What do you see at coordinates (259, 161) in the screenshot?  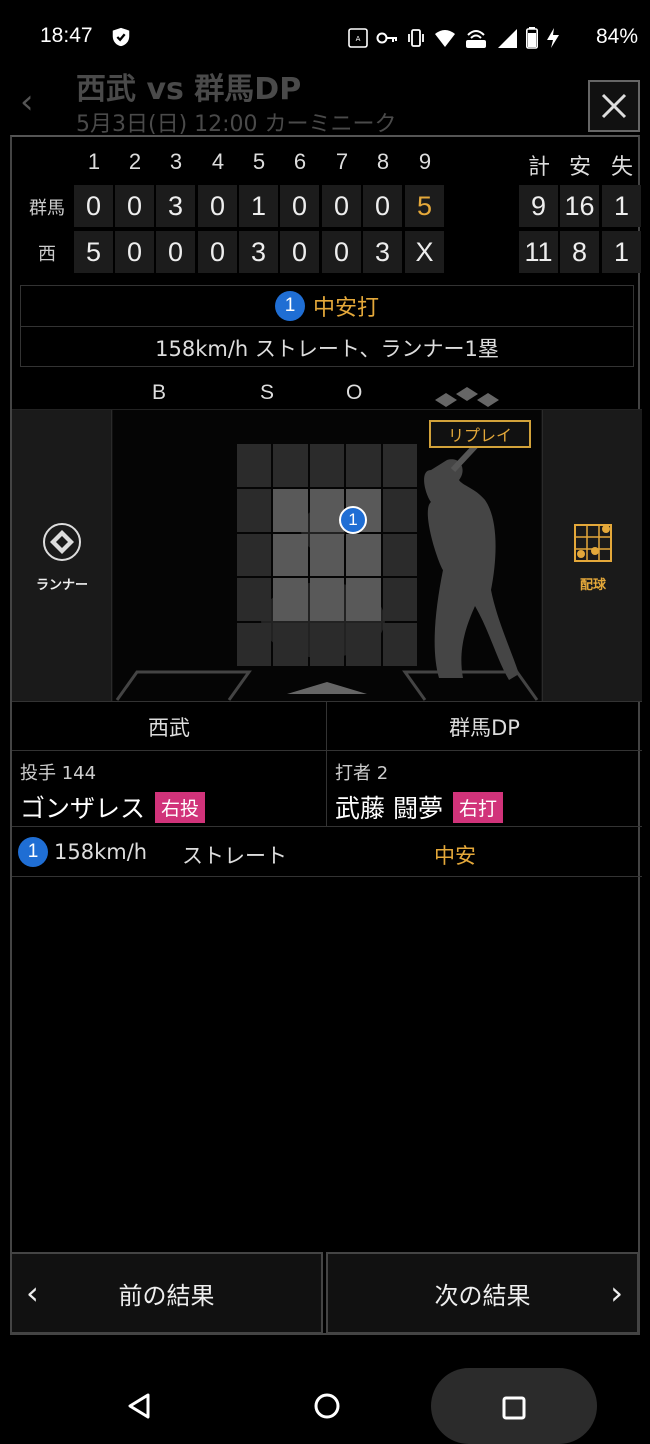 I see `inning-label: 5` at bounding box center [259, 161].